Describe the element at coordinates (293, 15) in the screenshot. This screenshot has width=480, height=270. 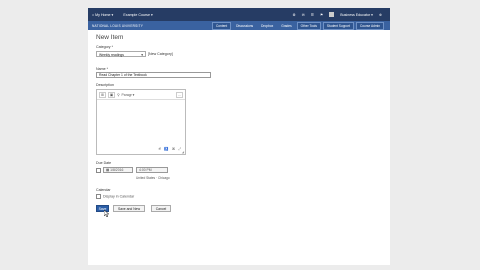
I see `settings-icon: ⚙` at that location.